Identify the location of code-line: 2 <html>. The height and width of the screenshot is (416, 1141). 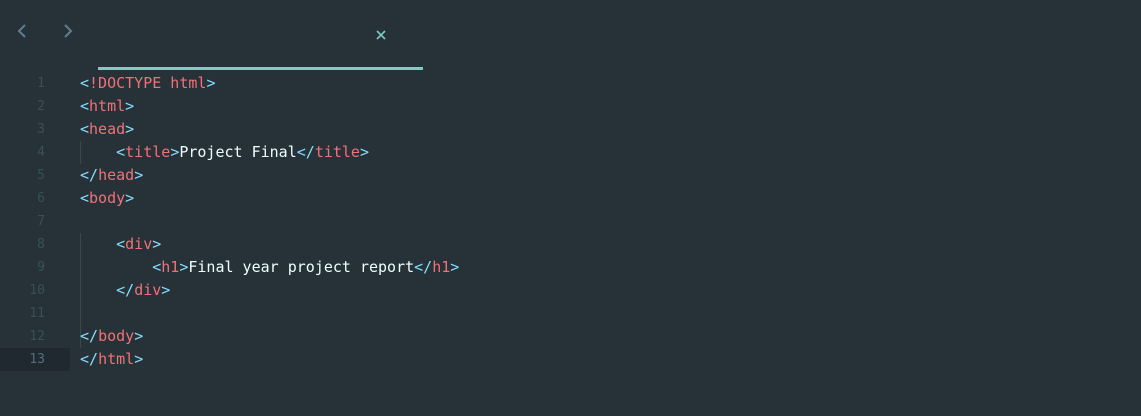
(570, 106).